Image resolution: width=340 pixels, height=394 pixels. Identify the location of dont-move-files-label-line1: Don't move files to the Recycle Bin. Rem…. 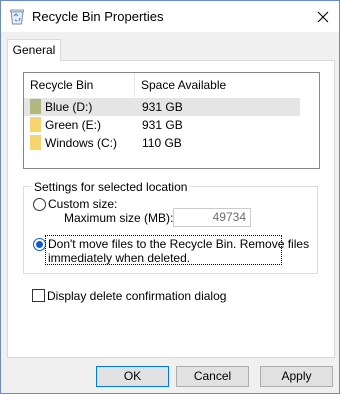
(178, 244).